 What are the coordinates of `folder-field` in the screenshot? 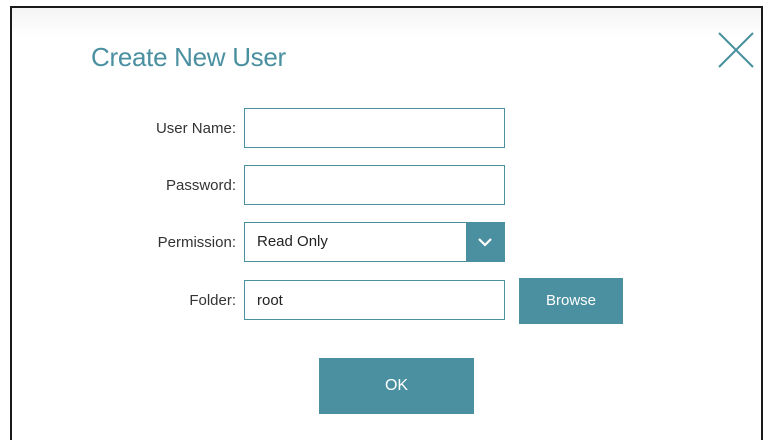 It's located at (374, 300).